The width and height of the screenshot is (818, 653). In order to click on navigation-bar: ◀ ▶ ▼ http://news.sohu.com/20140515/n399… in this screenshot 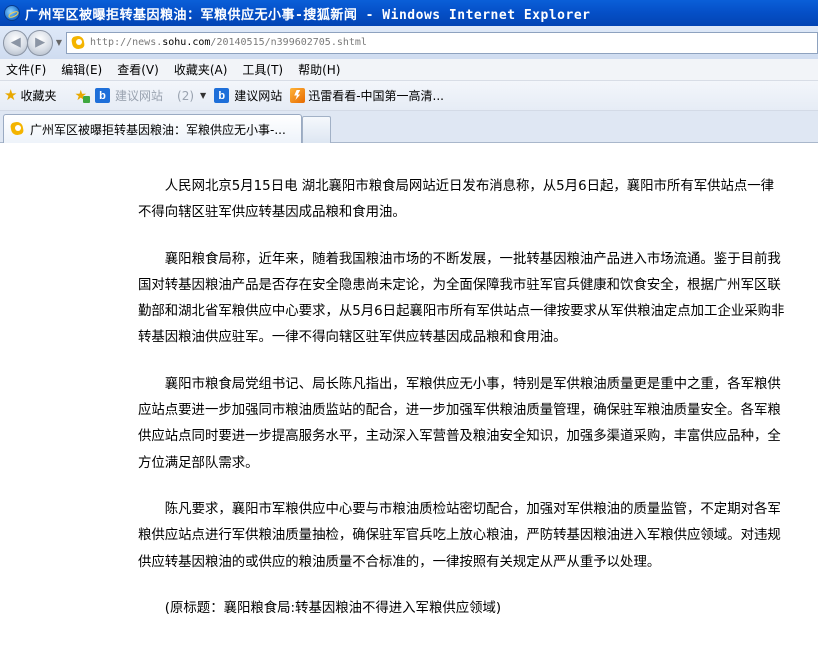, I will do `click(409, 42)`.